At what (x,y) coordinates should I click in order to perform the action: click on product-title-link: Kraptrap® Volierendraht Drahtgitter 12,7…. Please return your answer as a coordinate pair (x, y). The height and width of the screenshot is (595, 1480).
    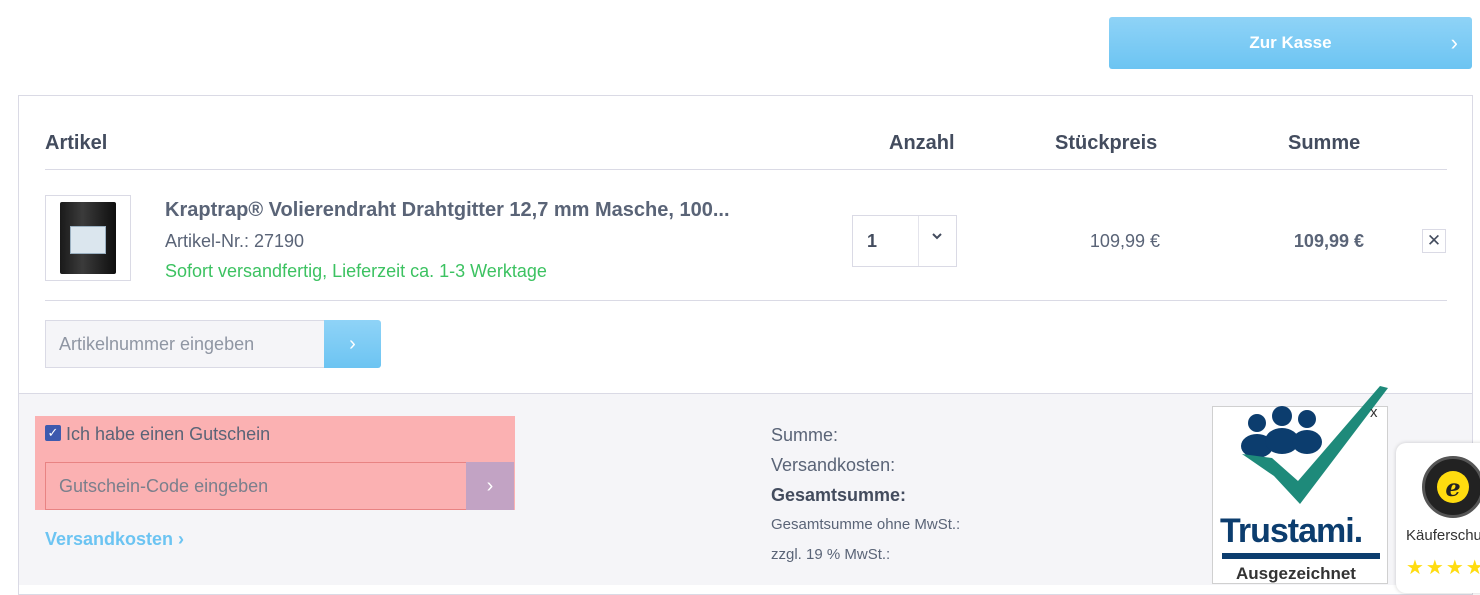
    Looking at the image, I should click on (447, 210).